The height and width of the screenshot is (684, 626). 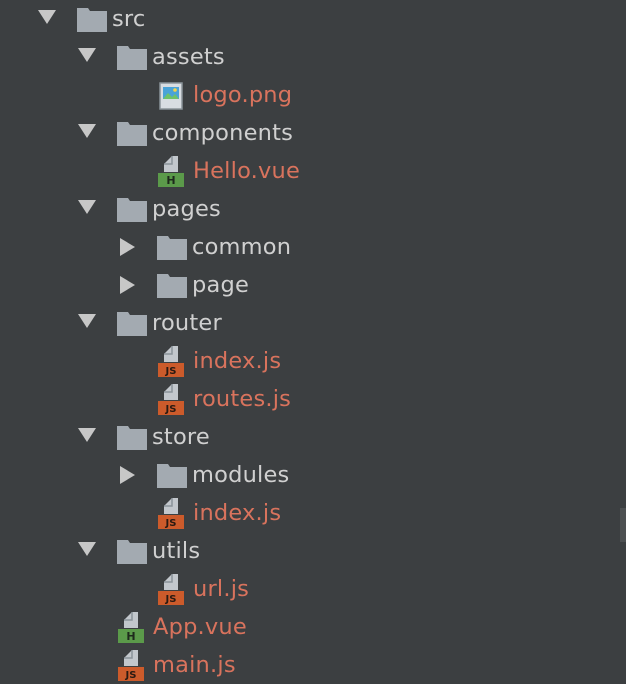 What do you see at coordinates (309, 475) in the screenshot?
I see `tree-row-modules: modules` at bounding box center [309, 475].